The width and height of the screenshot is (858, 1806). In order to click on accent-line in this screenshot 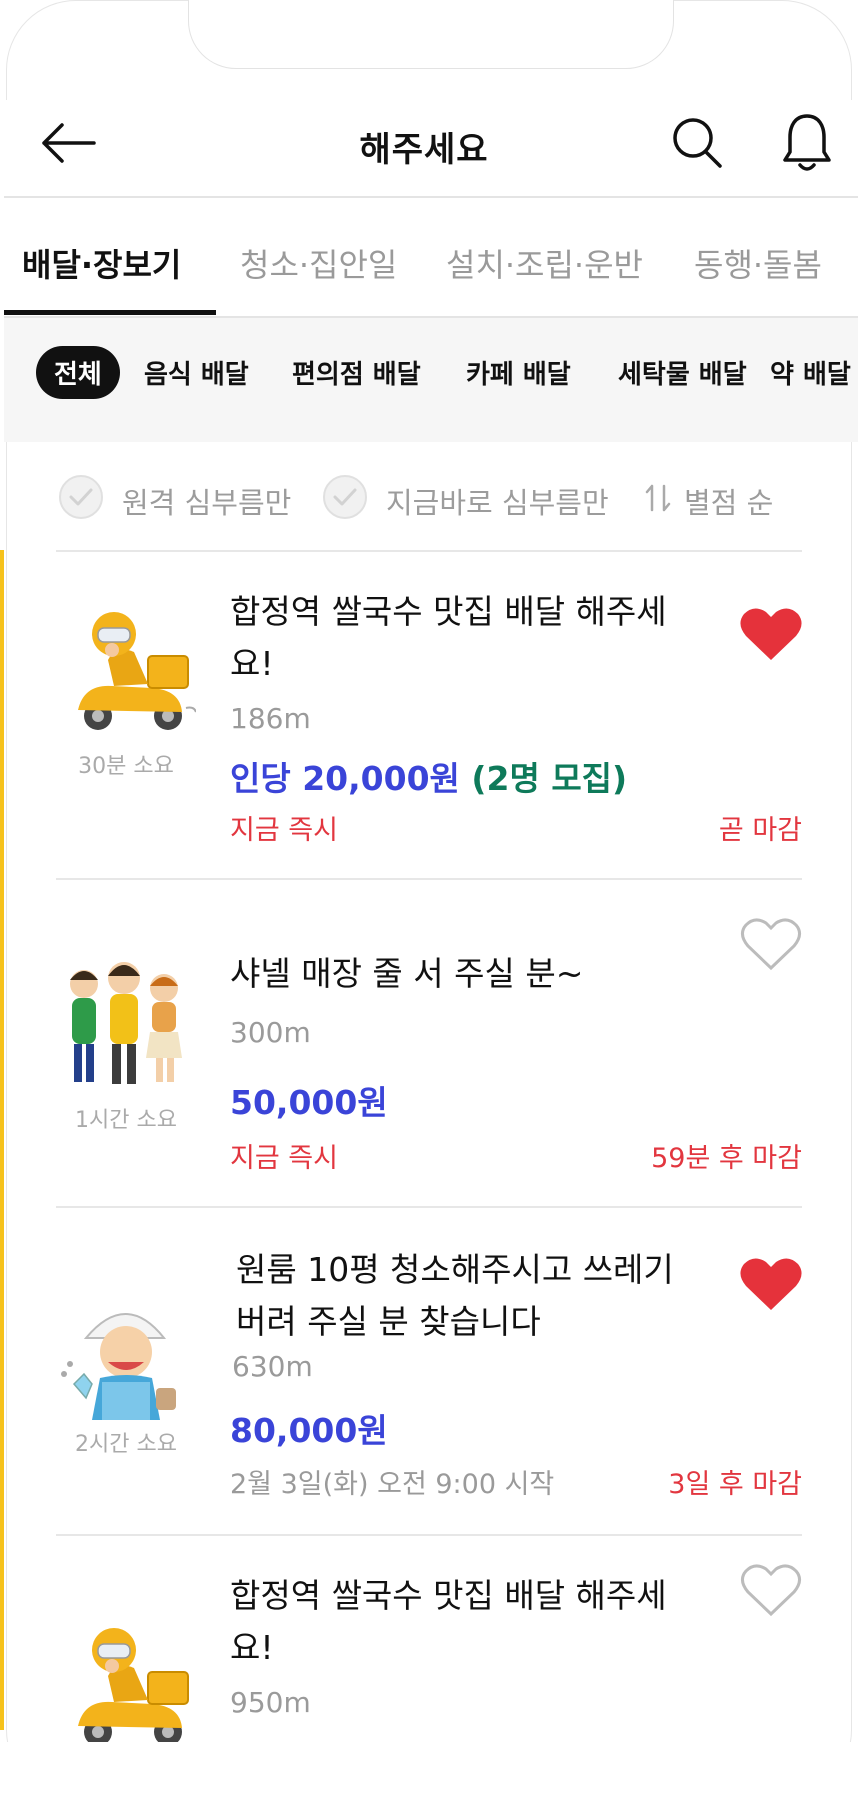, I will do `click(2, 1140)`.